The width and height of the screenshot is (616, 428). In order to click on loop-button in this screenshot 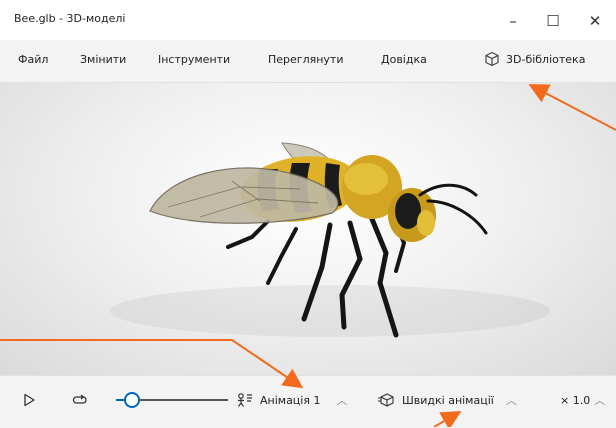, I will do `click(80, 400)`.